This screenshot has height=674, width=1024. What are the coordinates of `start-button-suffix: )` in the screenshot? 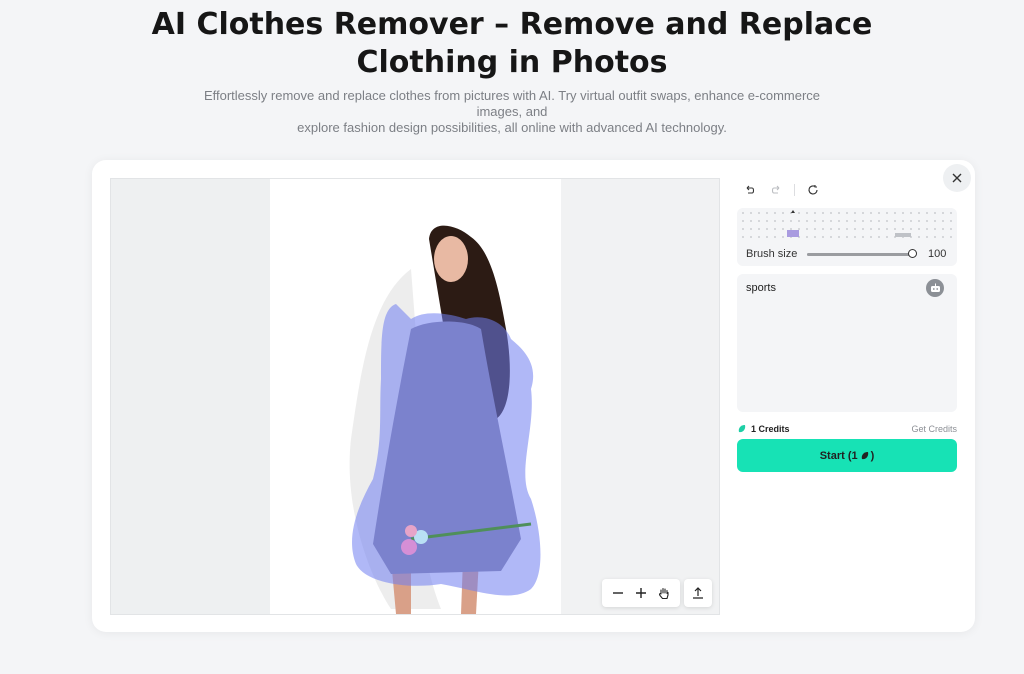 It's located at (872, 455).